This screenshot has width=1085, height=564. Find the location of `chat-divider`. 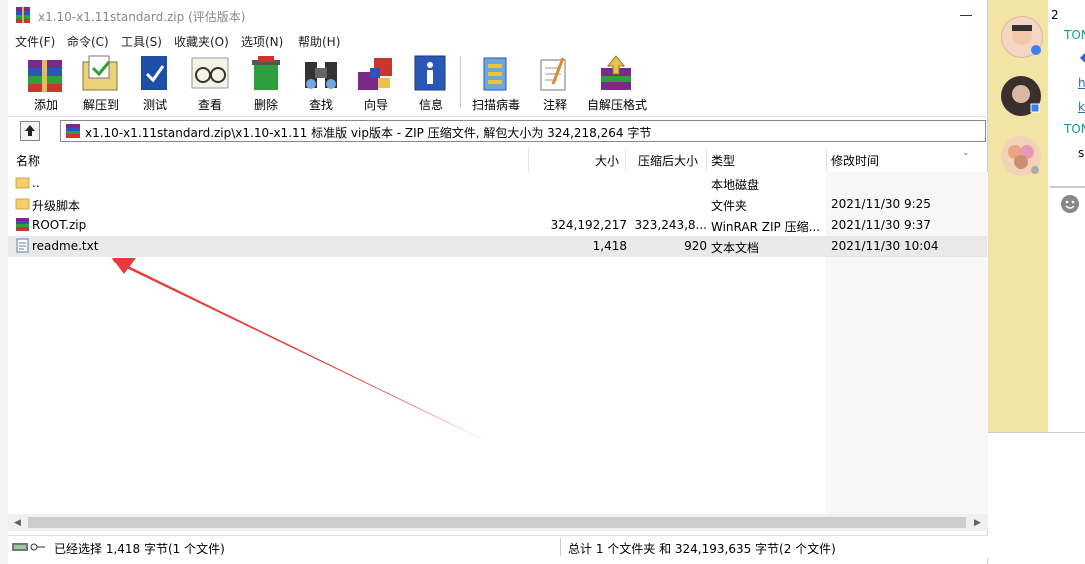

chat-divider is located at coordinates (1067, 187).